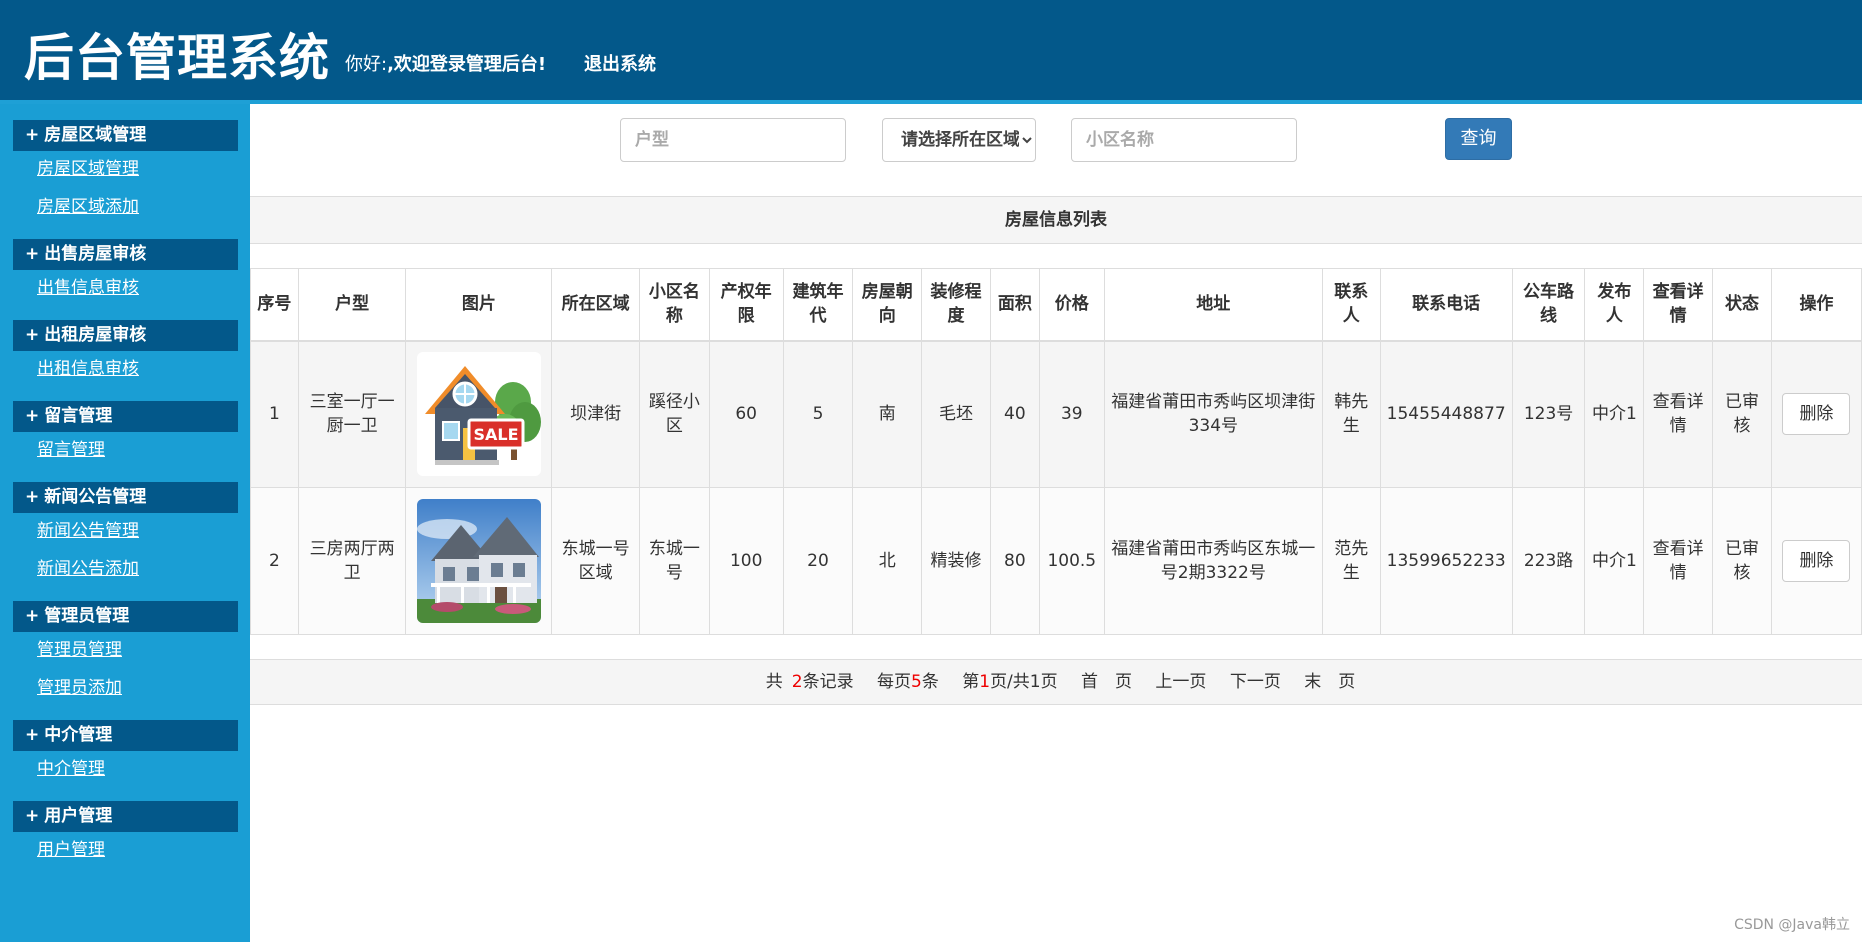 This screenshot has width=1862, height=942. I want to click on column-header: 操作, so click(1816, 305).